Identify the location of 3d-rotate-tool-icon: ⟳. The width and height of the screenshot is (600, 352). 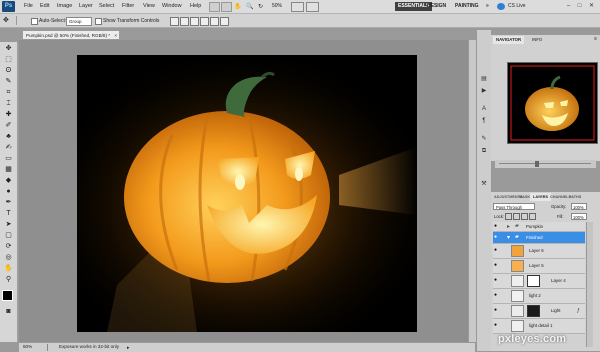
(8, 247).